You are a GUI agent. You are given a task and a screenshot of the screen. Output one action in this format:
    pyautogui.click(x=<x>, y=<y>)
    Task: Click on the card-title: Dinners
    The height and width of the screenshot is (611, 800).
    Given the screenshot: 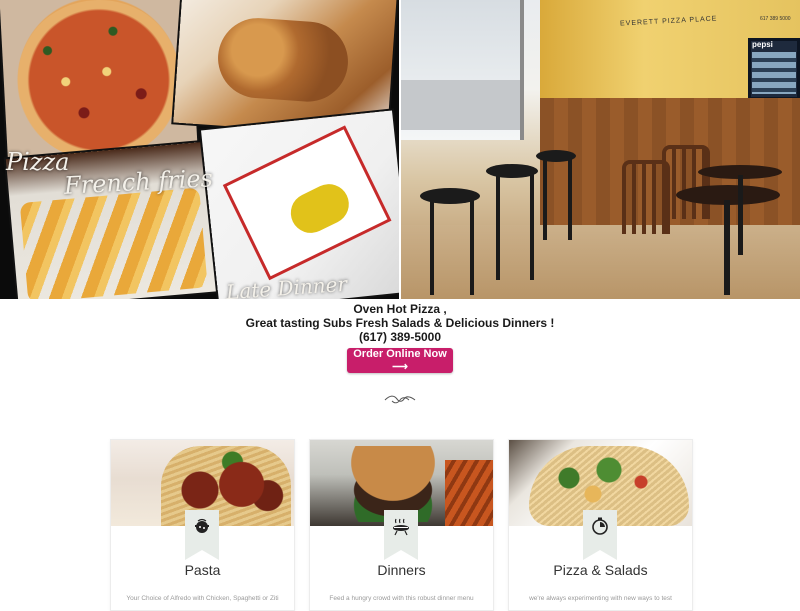 What is the action you would take?
    pyautogui.click(x=401, y=570)
    